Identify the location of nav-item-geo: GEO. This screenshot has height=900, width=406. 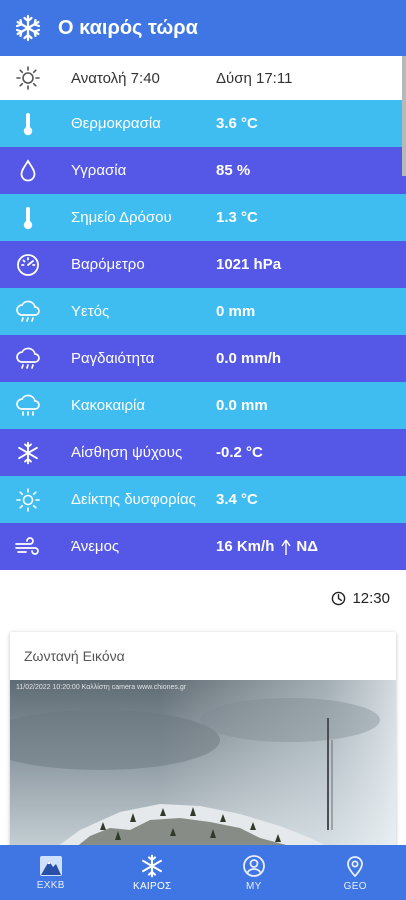
(355, 872).